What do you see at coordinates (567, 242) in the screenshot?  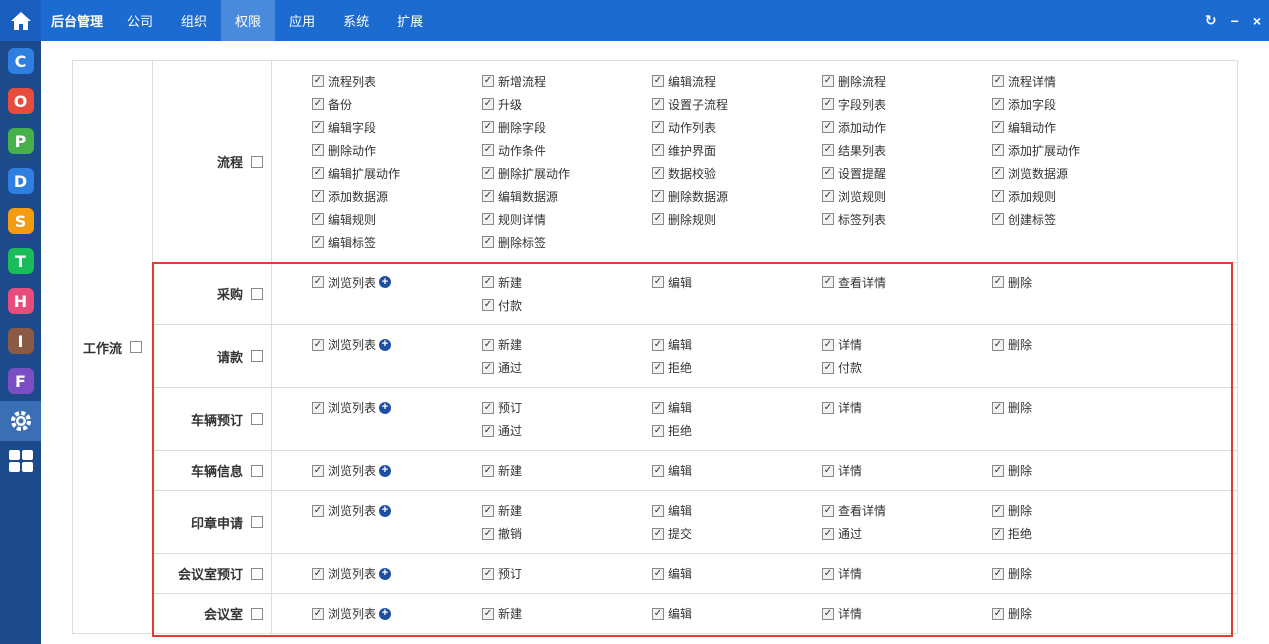 I see `permission-item: ✓ 删除标签` at bounding box center [567, 242].